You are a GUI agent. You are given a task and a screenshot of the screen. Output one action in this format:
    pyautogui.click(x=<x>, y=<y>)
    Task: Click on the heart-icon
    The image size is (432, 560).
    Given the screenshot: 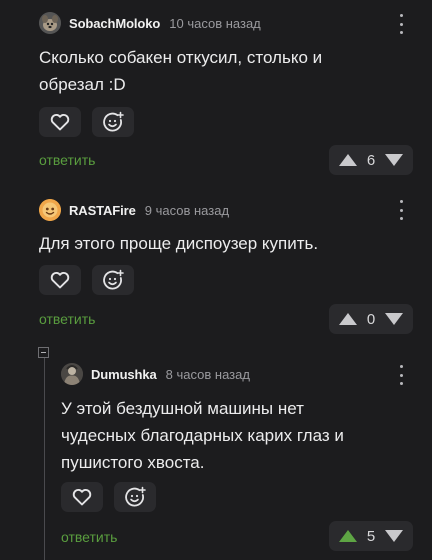 What is the action you would take?
    pyautogui.click(x=82, y=497)
    